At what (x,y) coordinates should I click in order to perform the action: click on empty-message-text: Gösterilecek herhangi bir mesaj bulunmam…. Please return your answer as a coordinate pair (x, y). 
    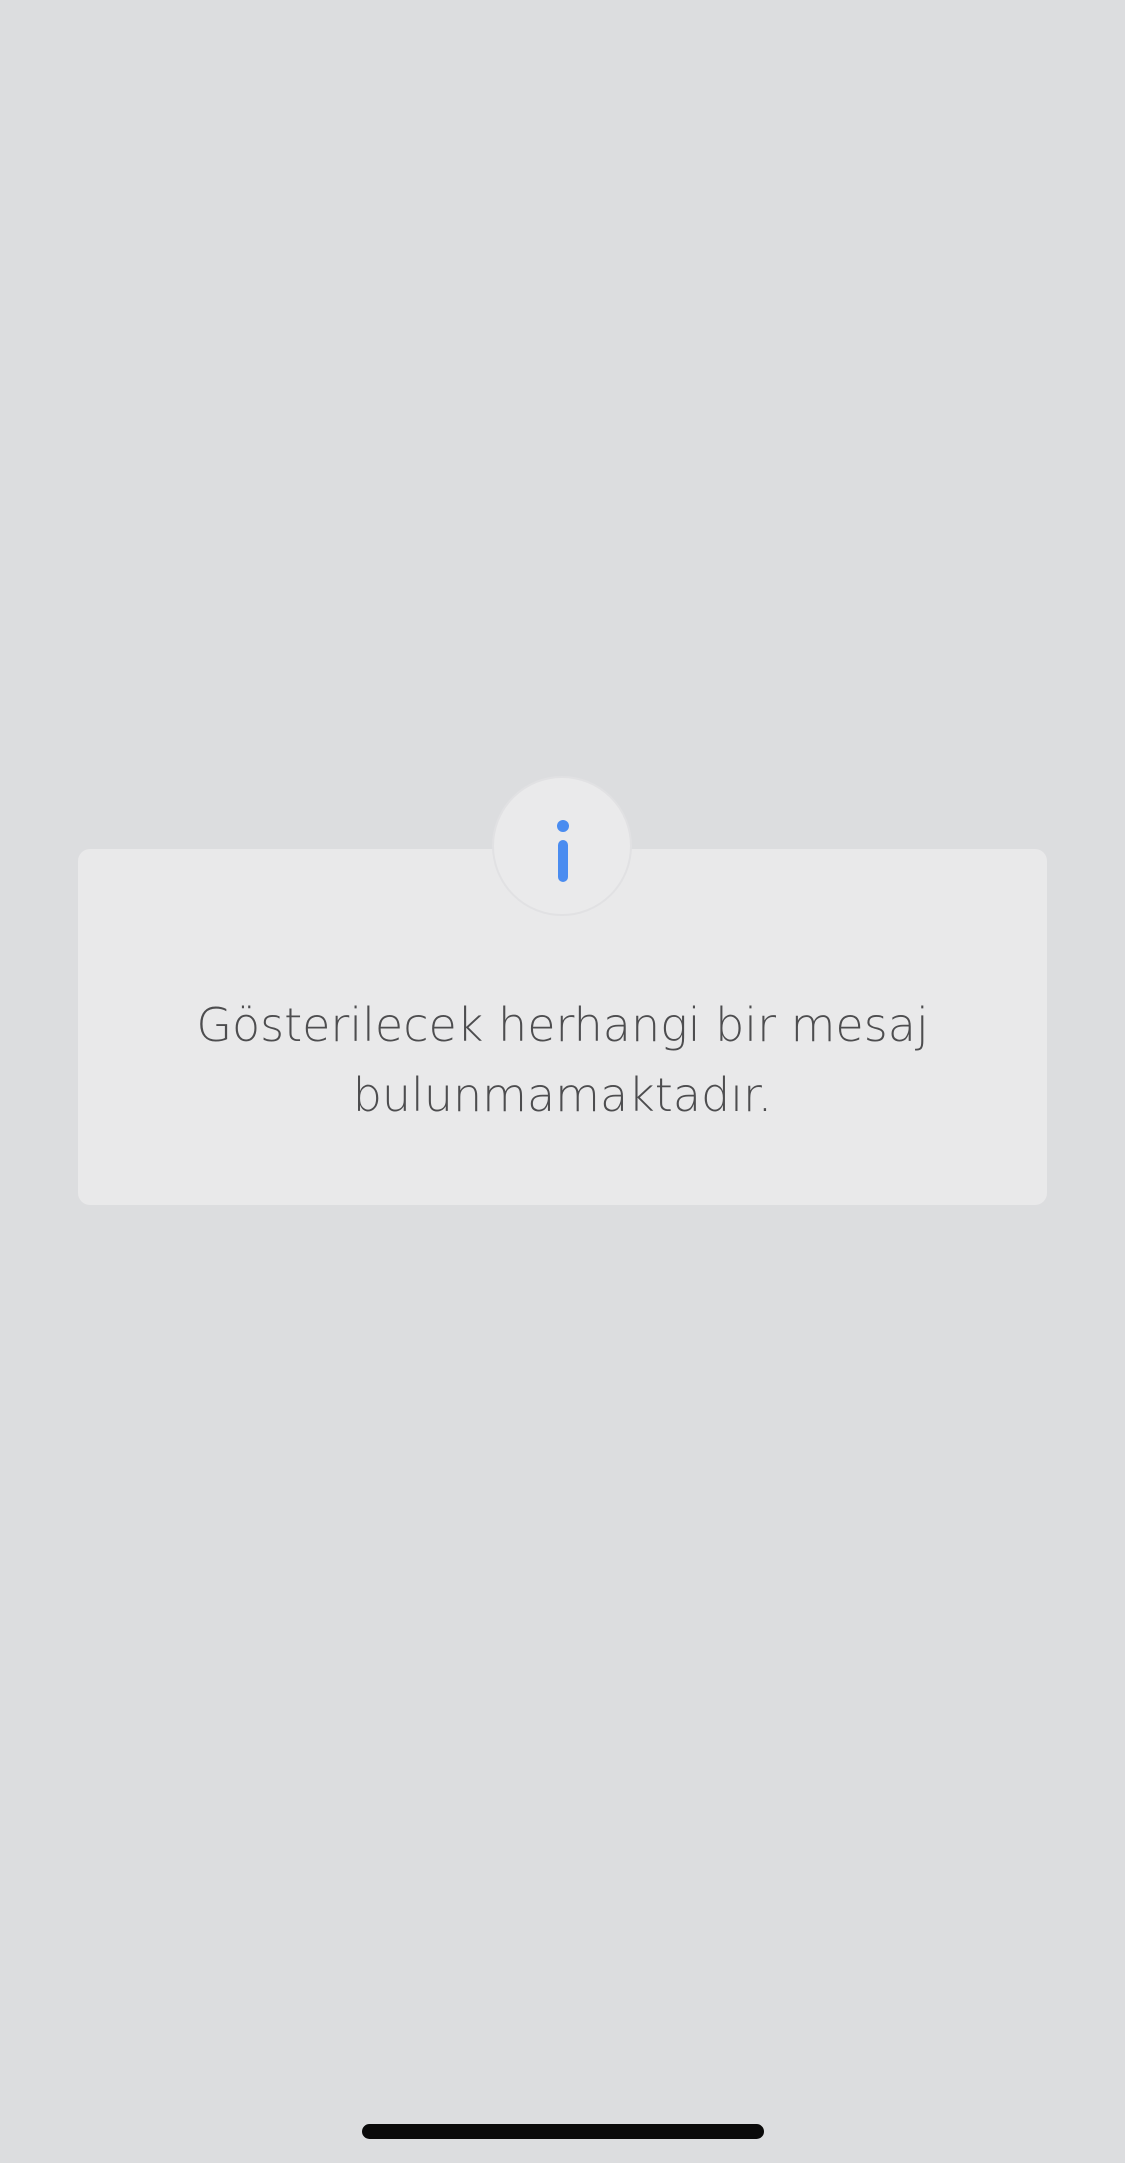
    Looking at the image, I should click on (562, 1060).